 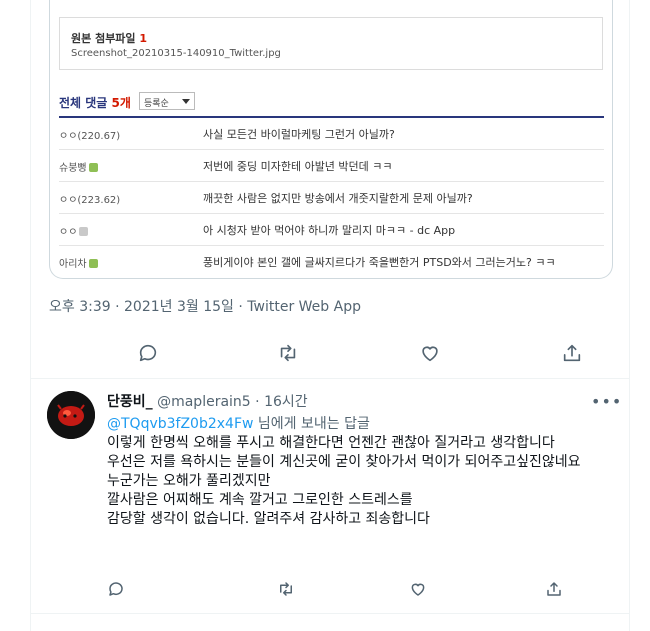 I want to click on avatar, so click(x=71, y=415).